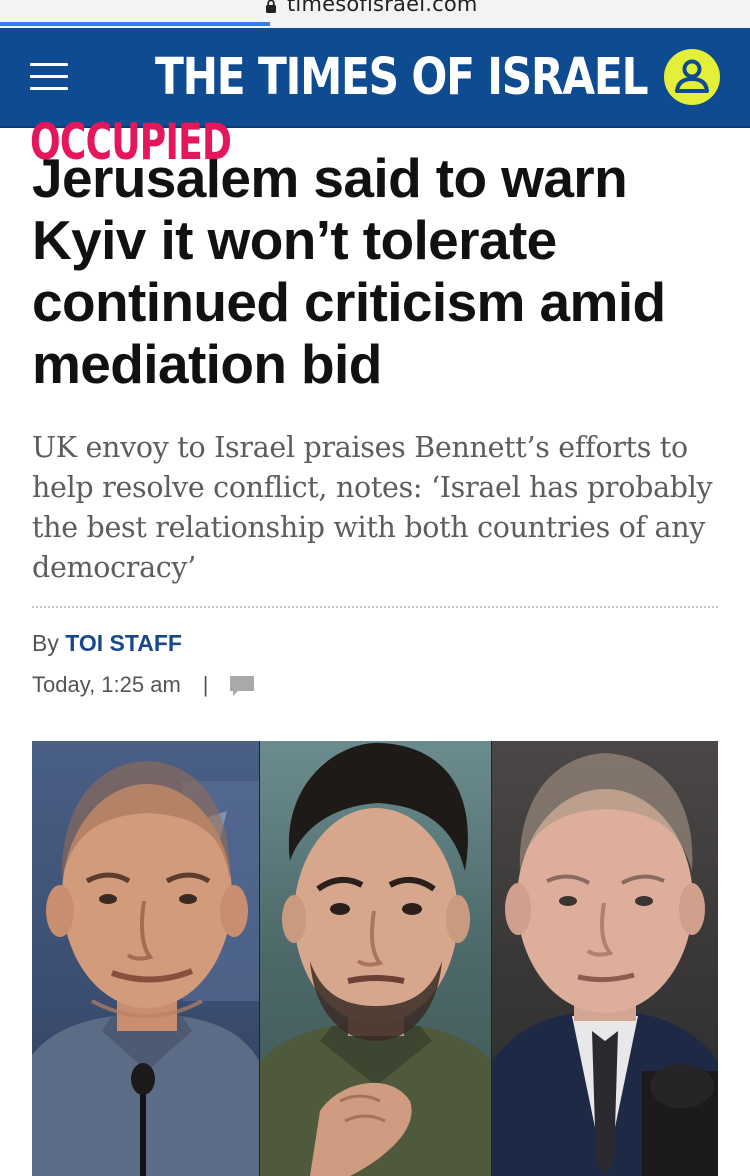 This screenshot has height=1176, width=750. What do you see at coordinates (382, 8) in the screenshot?
I see `url-text: timesofisrael.com` at bounding box center [382, 8].